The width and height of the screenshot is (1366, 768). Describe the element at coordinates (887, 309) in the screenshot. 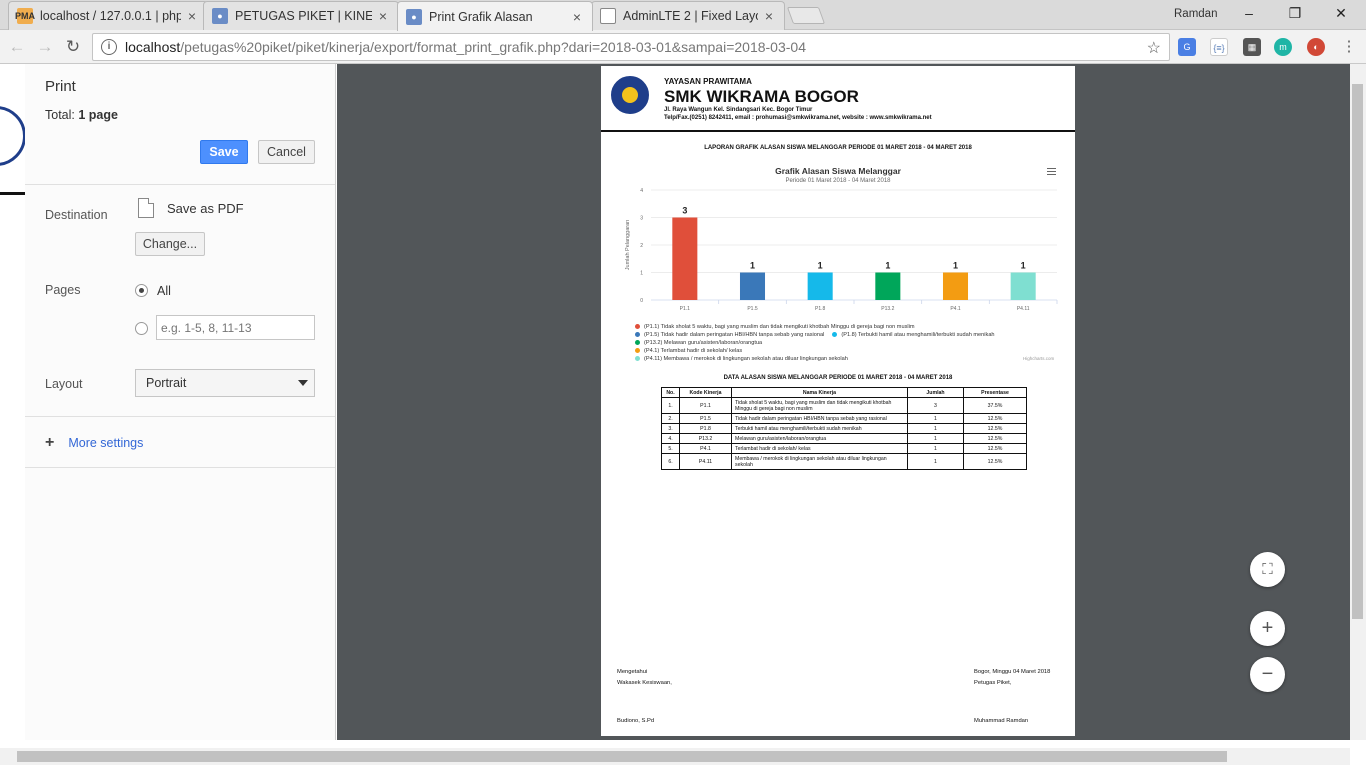

I see `x-tick-label: P13.2` at that location.